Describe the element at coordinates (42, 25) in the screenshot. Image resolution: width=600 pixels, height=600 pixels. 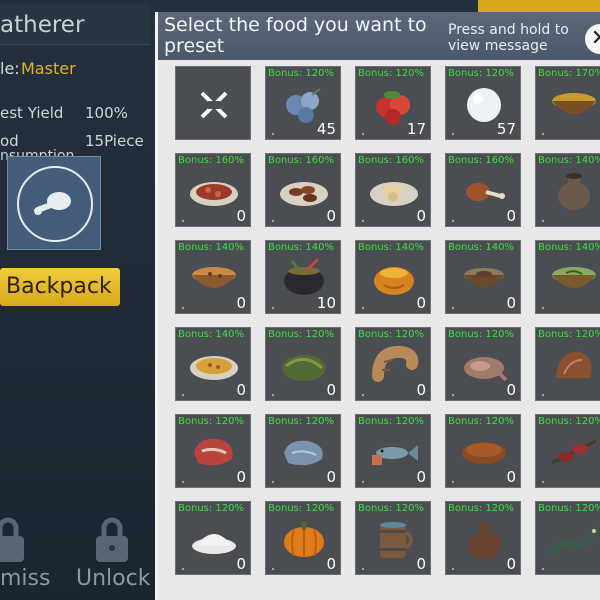
I see `background-title: atherer` at that location.